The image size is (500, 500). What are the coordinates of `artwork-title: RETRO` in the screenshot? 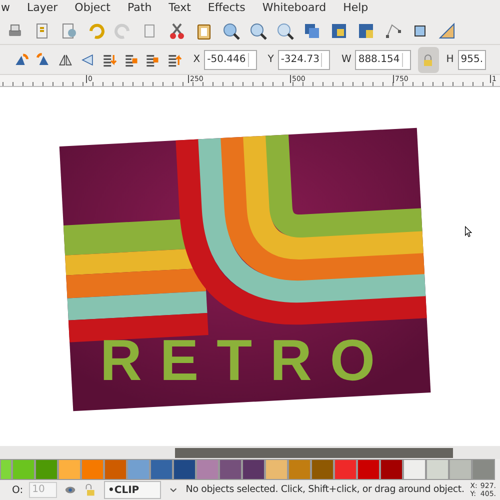 It's located at (246, 361).